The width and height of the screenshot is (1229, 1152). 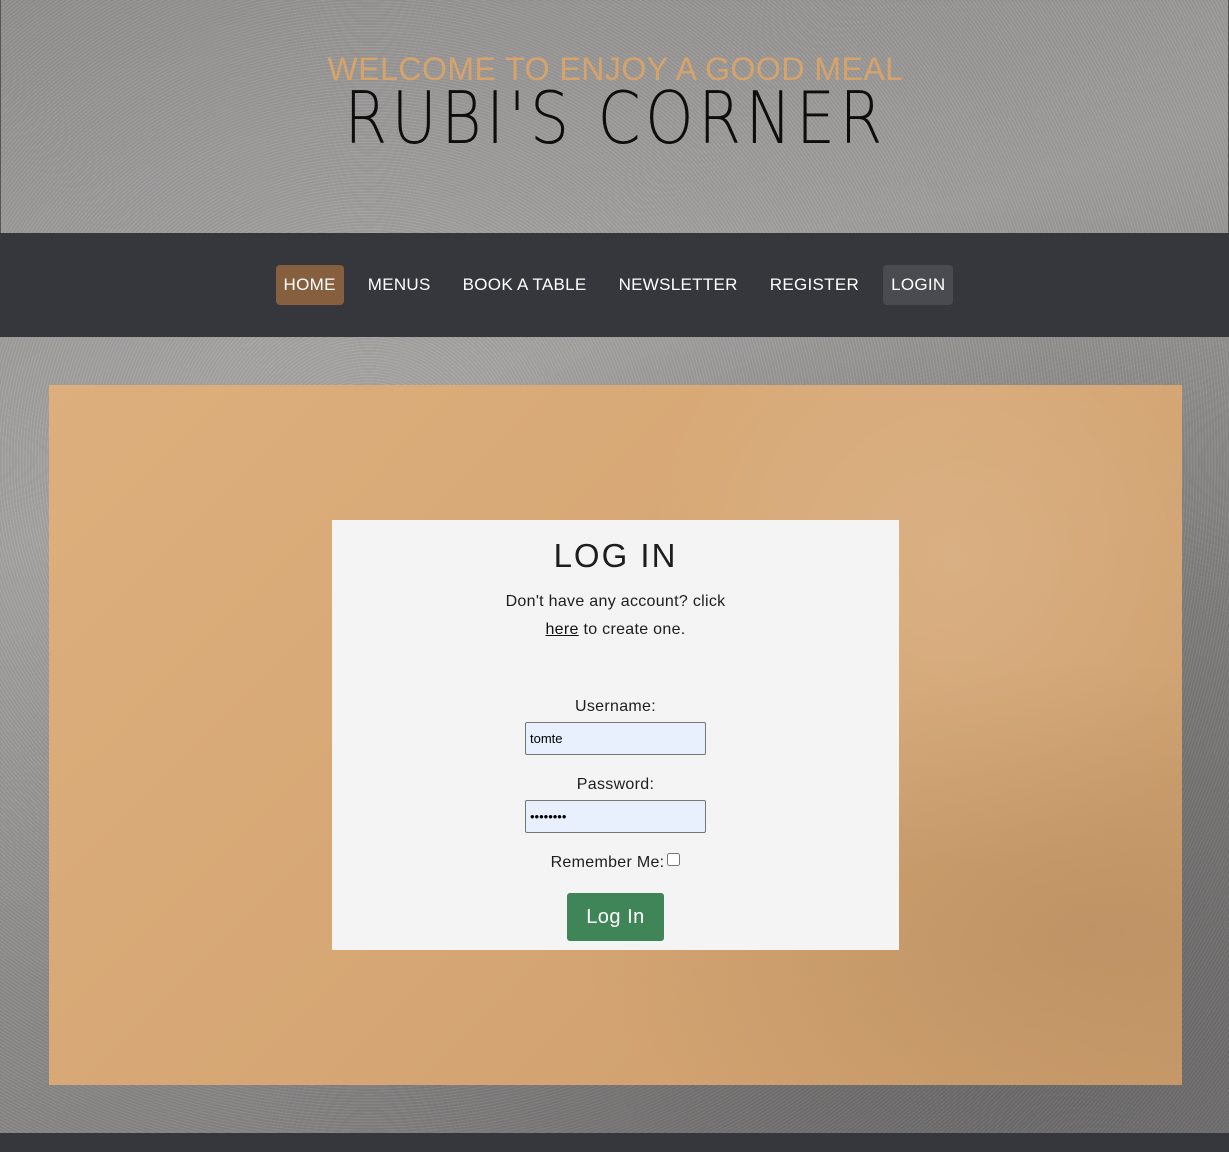 What do you see at coordinates (309, 285) in the screenshot?
I see `nav-home-link: HOME` at bounding box center [309, 285].